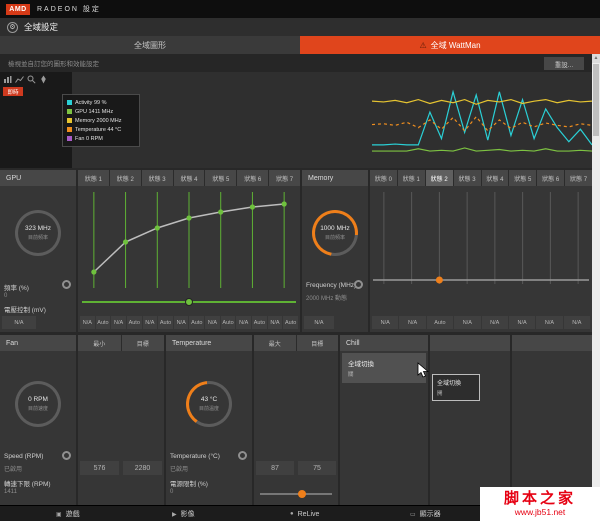 The height and width of the screenshot is (521, 600). I want to click on taskbar-item-video: ▶ 影像, so click(183, 513).